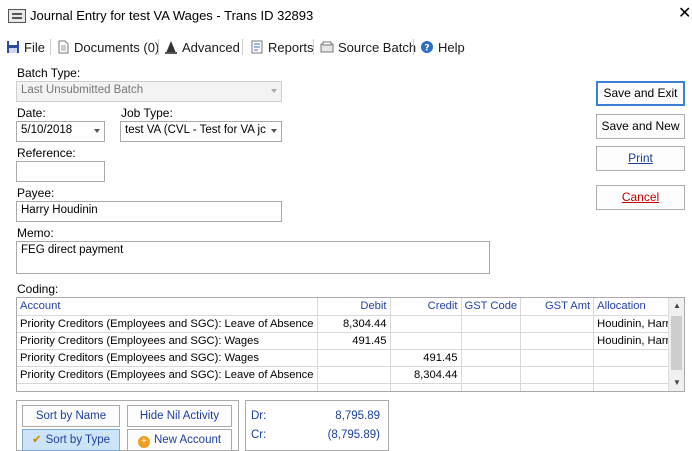 Image resolution: width=692 pixels, height=451 pixels. I want to click on column-header-gst-code: GST Code, so click(491, 307).